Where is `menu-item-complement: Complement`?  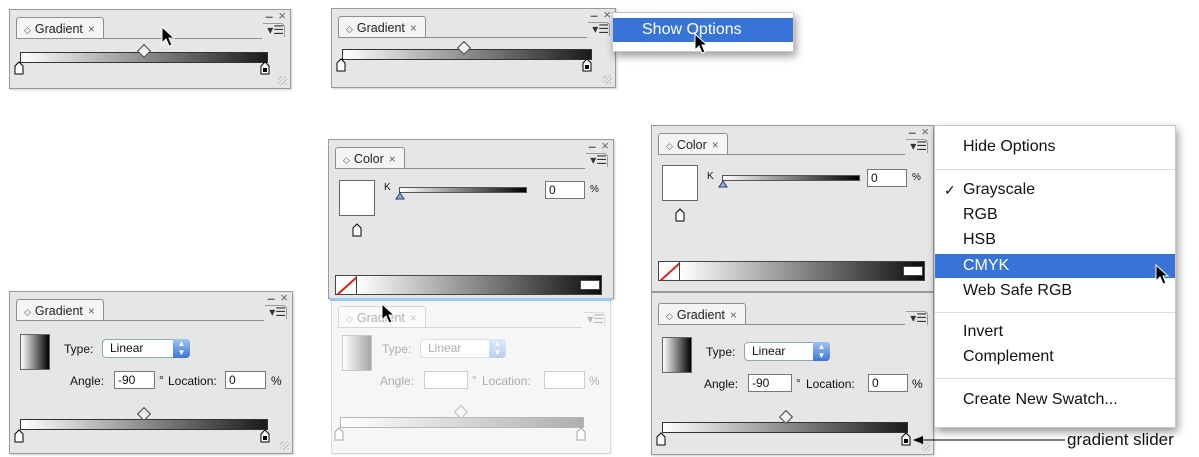
menu-item-complement: Complement is located at coordinates (1055, 357).